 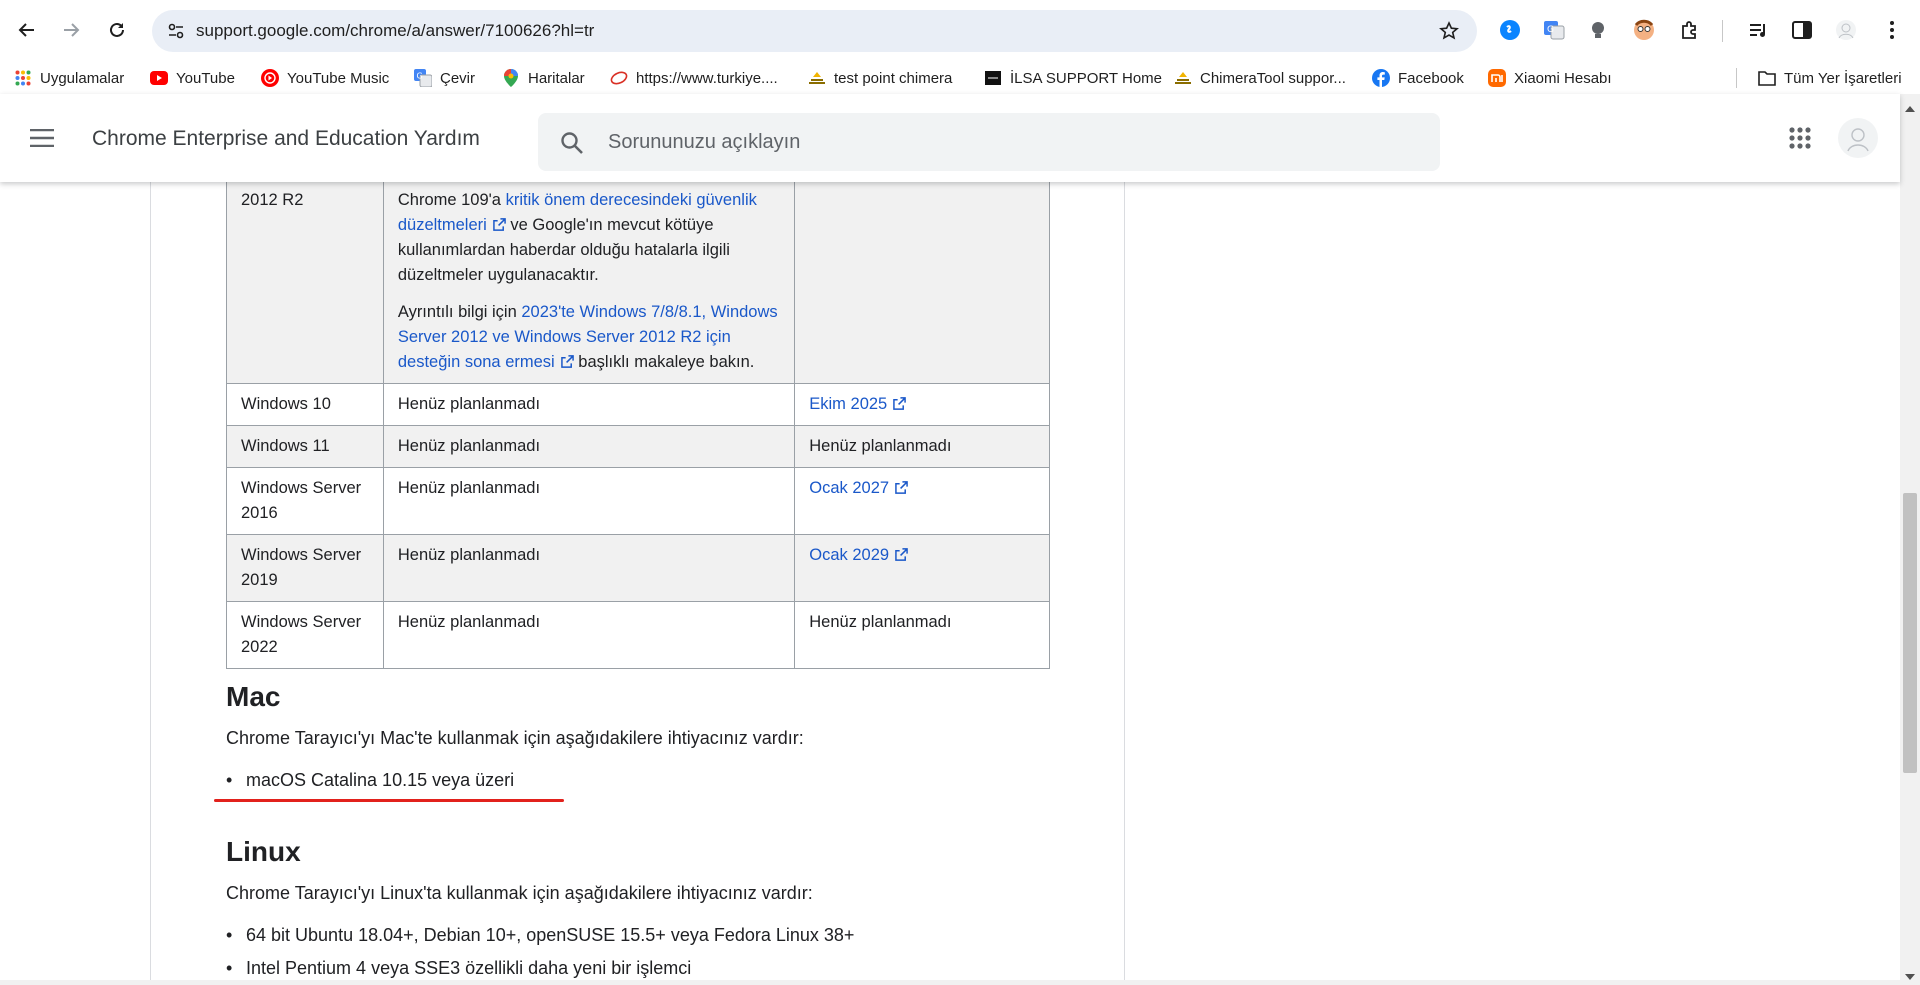 I want to click on table-cell-eos: Ocak 2029, so click(x=922, y=568).